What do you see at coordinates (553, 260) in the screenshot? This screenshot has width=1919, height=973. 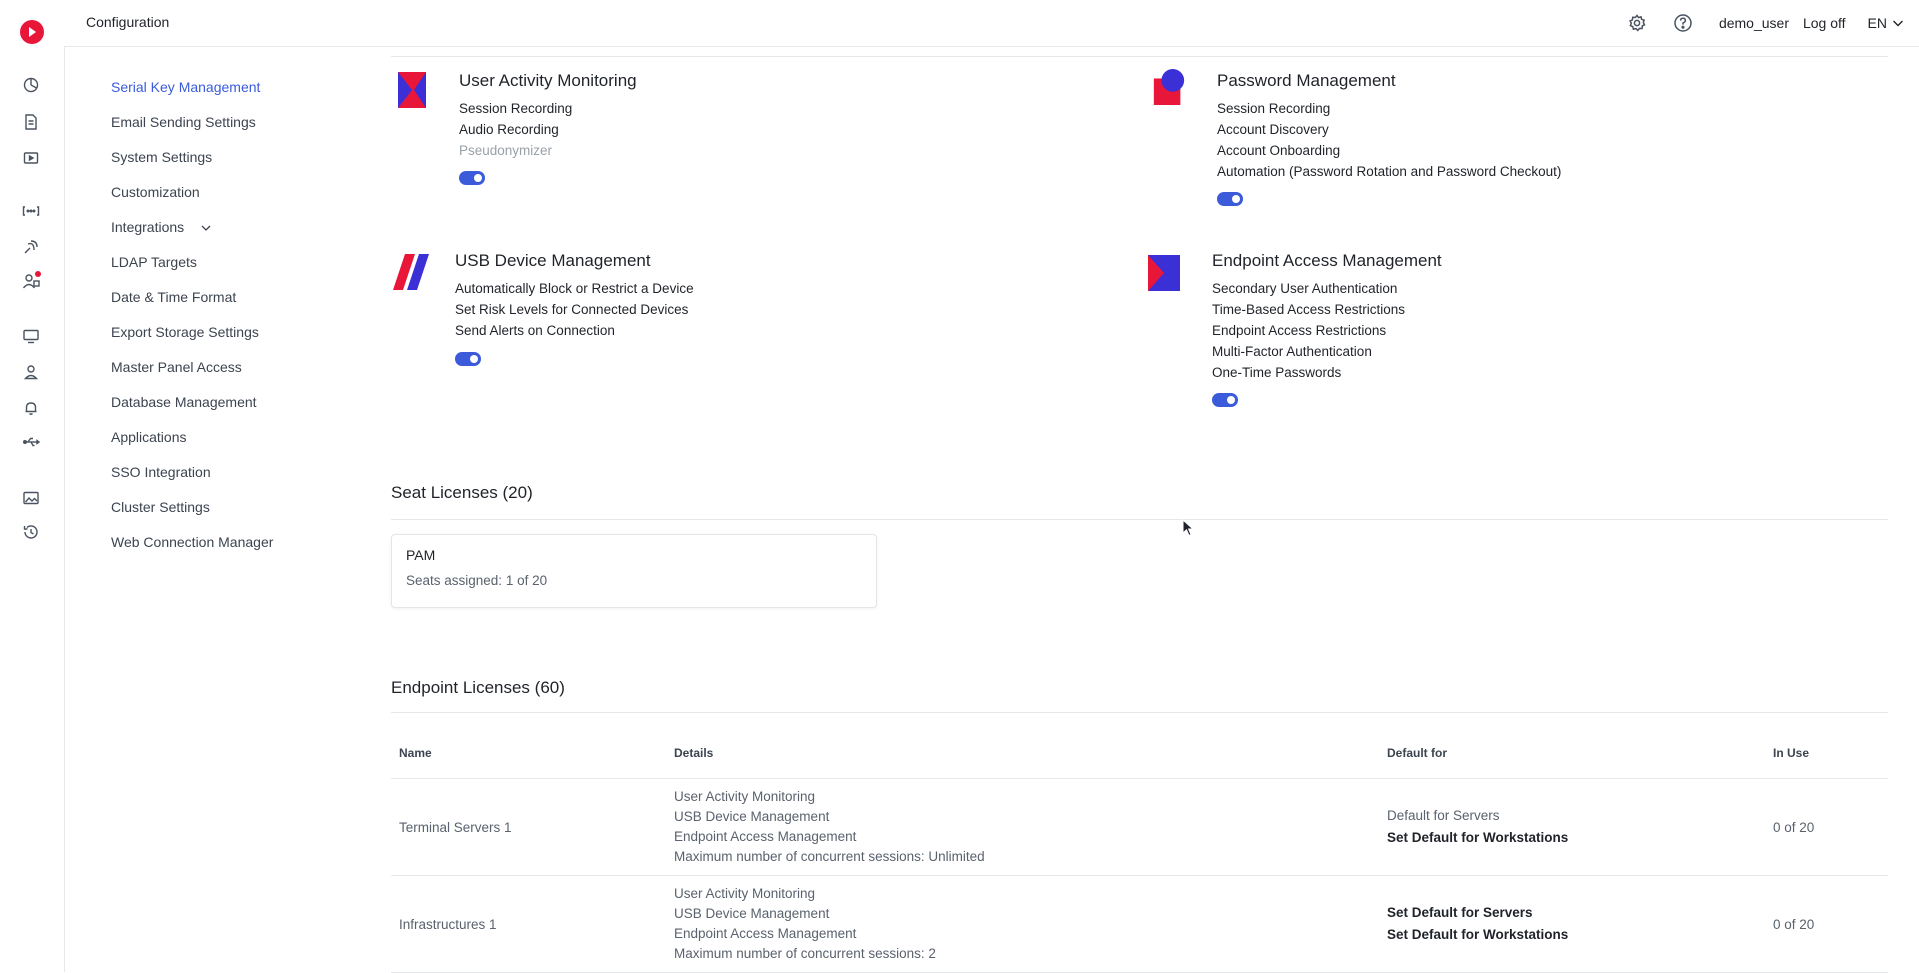 I see `feature-name: USB Device Management` at bounding box center [553, 260].